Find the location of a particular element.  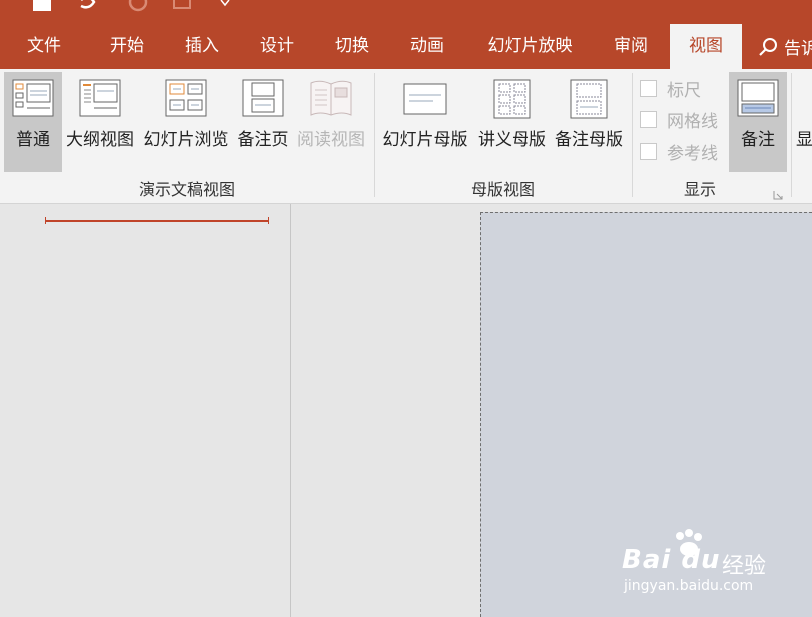

guides-checkbox: 参考线 is located at coordinates (679, 151).